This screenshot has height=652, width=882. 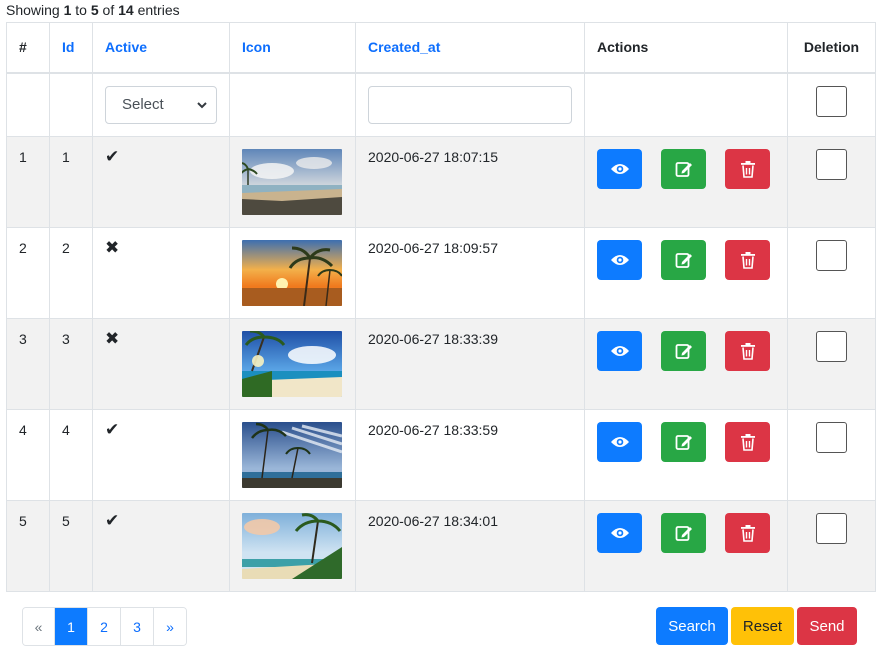 What do you see at coordinates (470, 546) in the screenshot?
I see `row-created-at: 2020-06-27 18:34:01` at bounding box center [470, 546].